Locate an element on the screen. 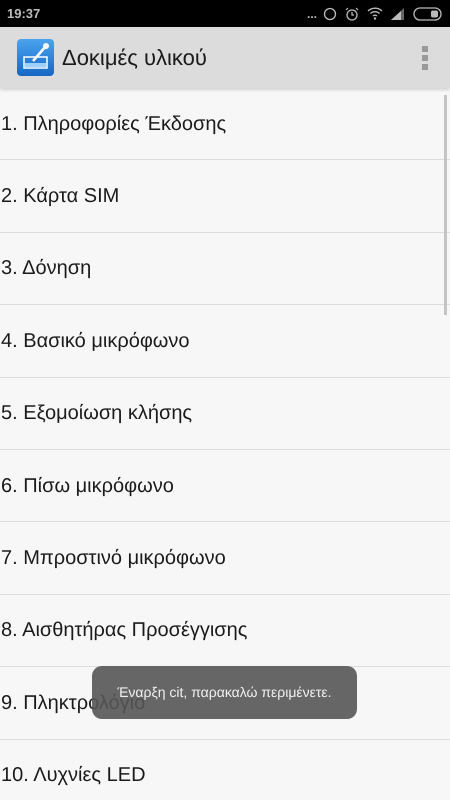 The height and width of the screenshot is (800, 450). battery-icon is located at coordinates (428, 13).